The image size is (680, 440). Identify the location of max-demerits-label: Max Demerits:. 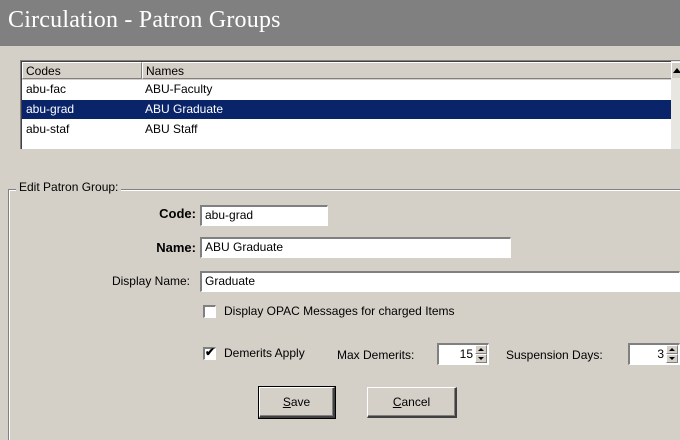
(376, 355).